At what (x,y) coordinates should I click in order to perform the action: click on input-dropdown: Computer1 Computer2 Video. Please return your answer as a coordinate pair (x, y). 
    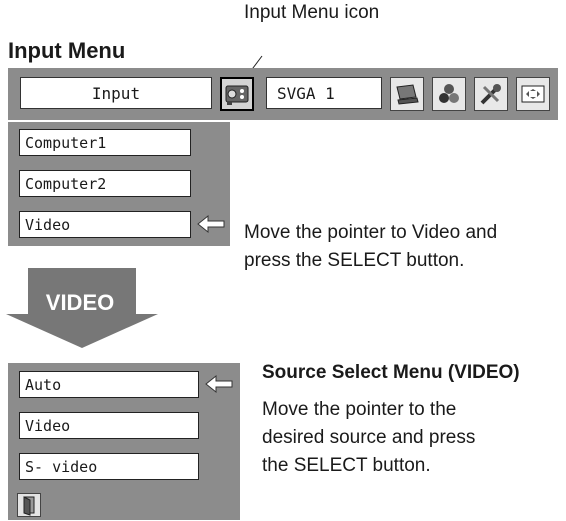
    Looking at the image, I should click on (119, 184).